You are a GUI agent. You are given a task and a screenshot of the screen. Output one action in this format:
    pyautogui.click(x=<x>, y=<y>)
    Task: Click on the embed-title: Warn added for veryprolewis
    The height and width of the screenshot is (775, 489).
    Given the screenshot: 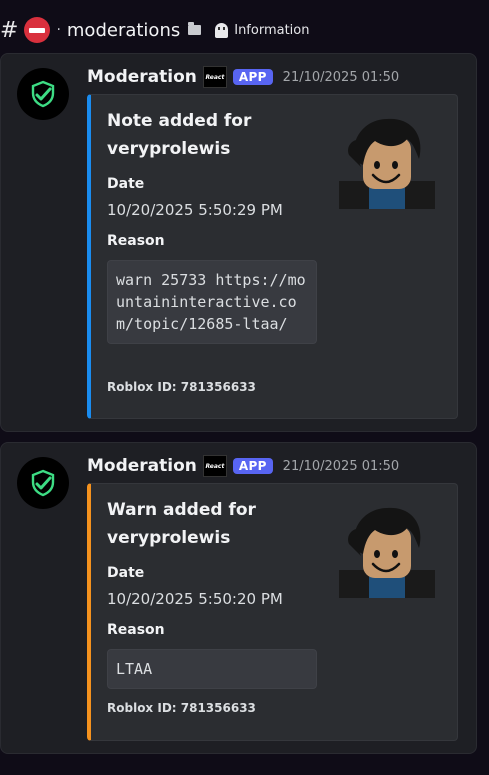 What is the action you would take?
    pyautogui.click(x=181, y=524)
    